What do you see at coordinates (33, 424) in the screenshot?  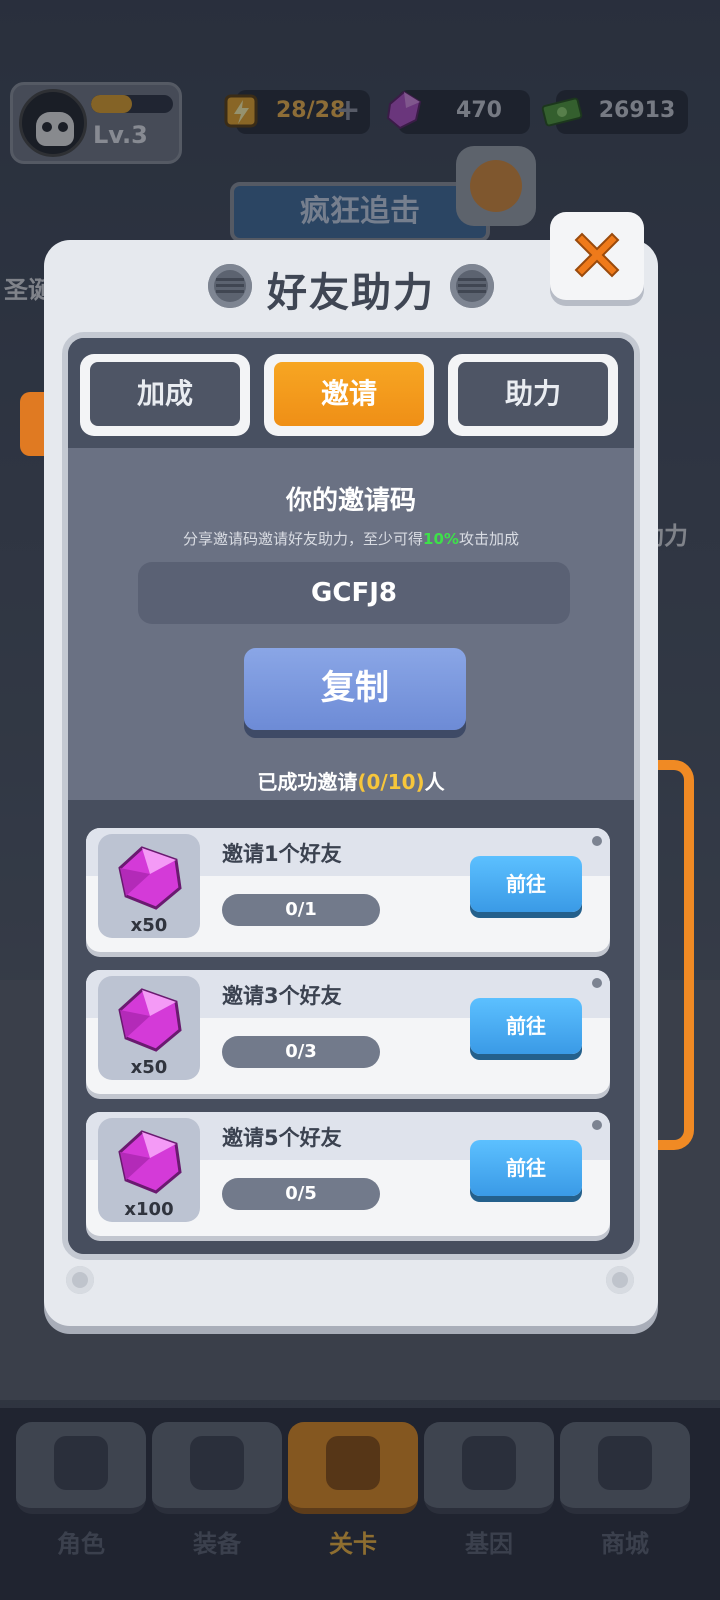 I see `modal-side-tab` at bounding box center [33, 424].